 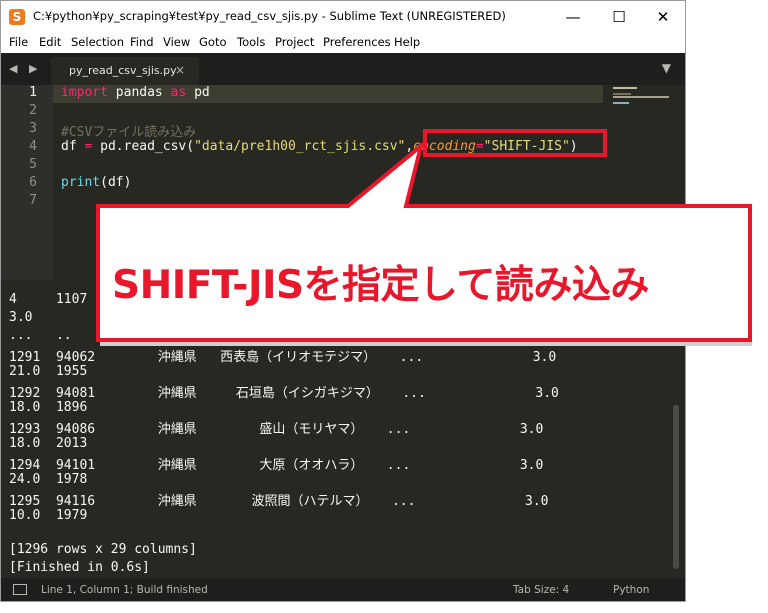 I want to click on callout-shadow, so click(x=426, y=344).